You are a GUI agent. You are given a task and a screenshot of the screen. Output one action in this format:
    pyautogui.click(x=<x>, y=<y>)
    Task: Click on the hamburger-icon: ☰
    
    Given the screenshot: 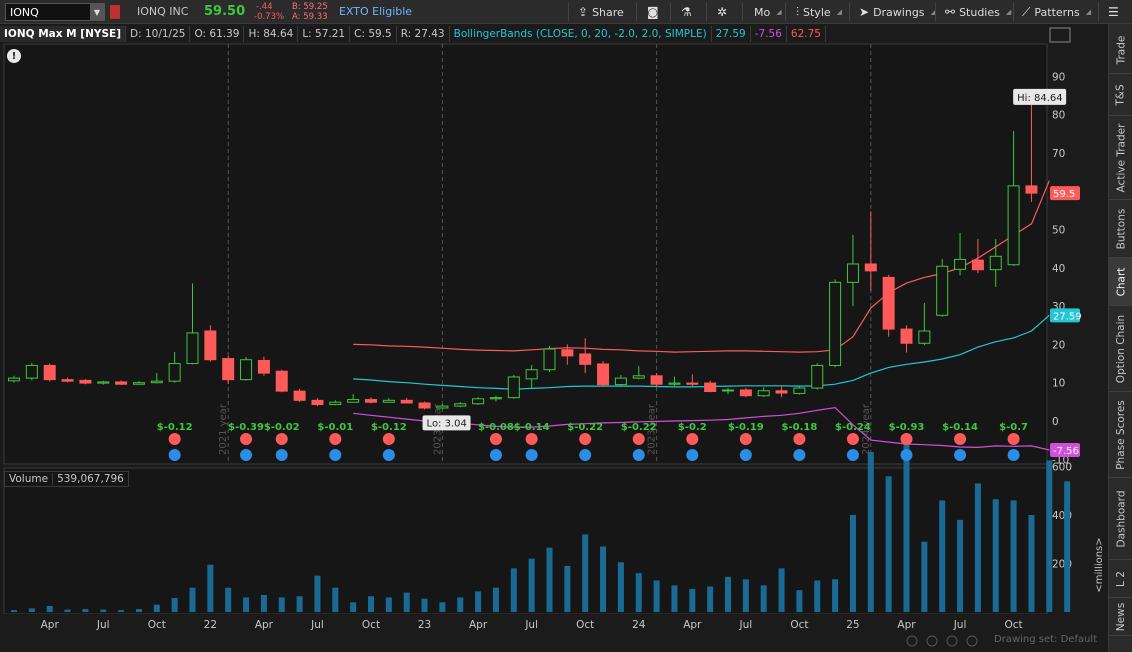 What is the action you would take?
    pyautogui.click(x=1113, y=12)
    